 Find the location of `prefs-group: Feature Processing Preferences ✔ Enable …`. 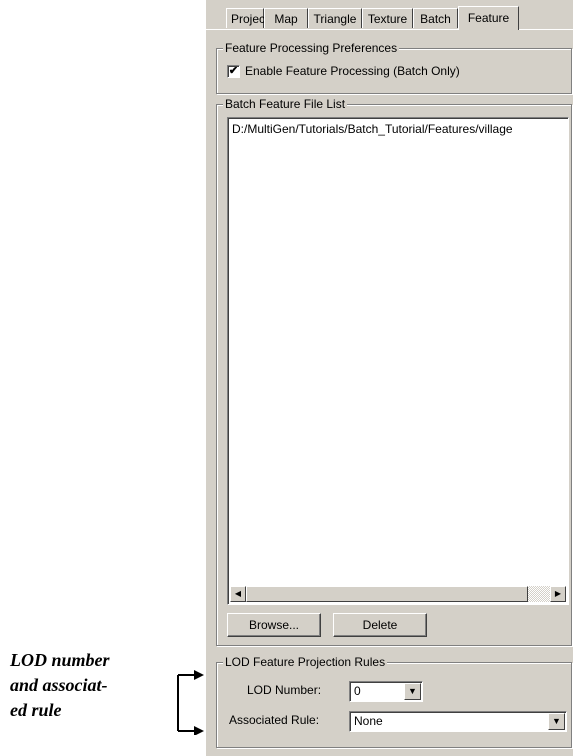

prefs-group: Feature Processing Preferences ✔ Enable … is located at coordinates (394, 67).